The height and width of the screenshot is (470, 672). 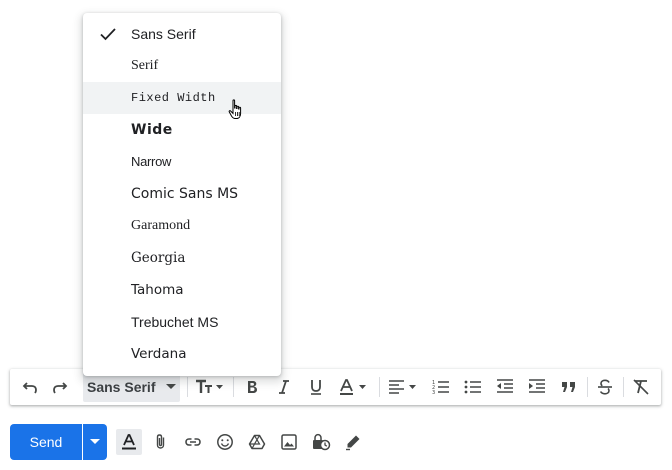 I want to click on indent-more-icon, so click(x=537, y=386).